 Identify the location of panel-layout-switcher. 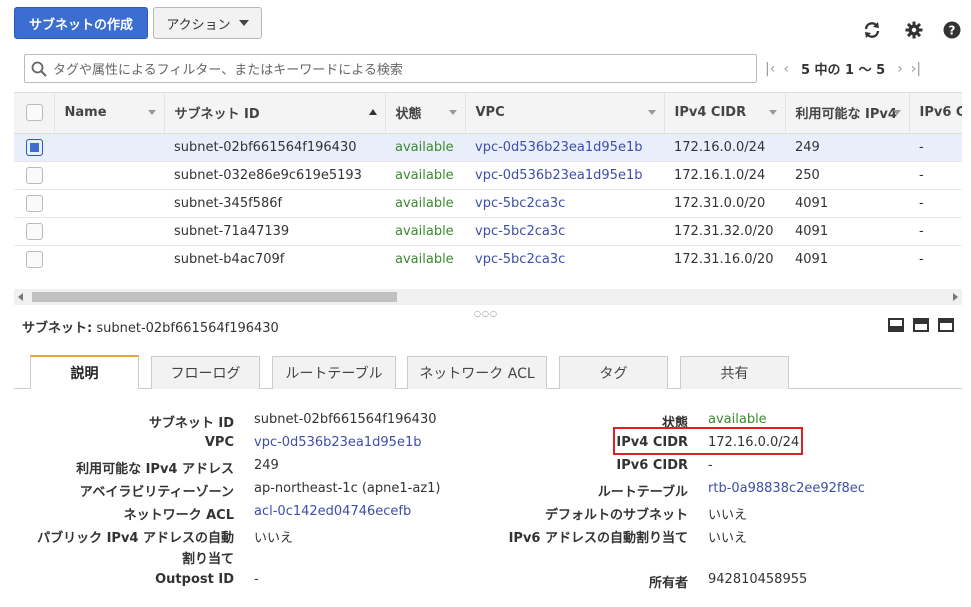
(921, 325).